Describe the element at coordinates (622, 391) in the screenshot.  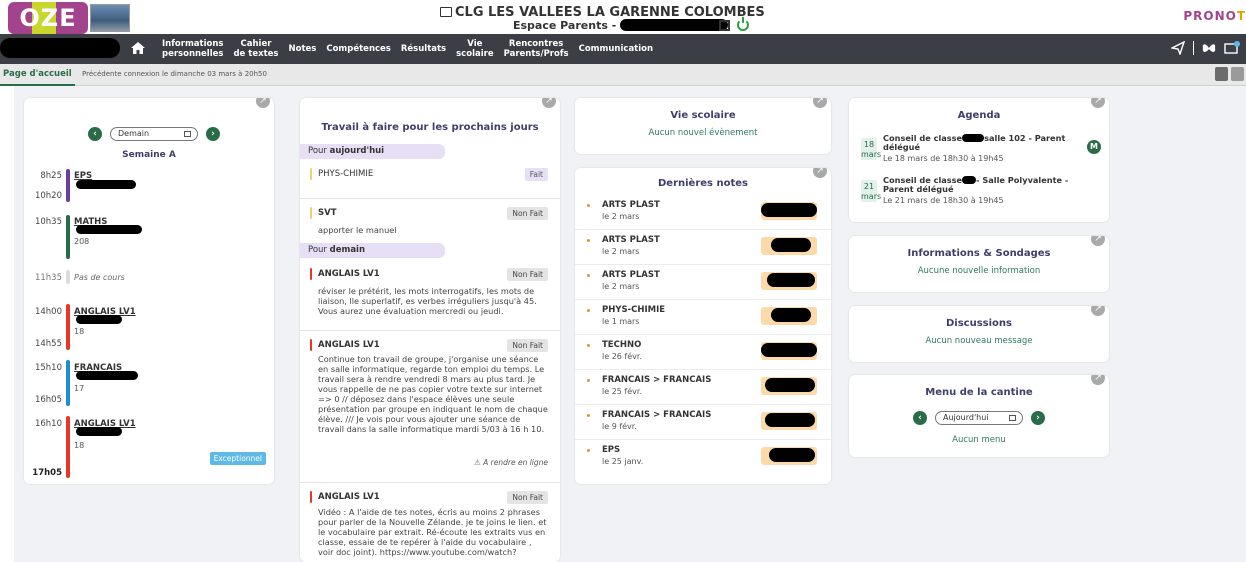
I see `grade-date: le 25 févr.` at that location.